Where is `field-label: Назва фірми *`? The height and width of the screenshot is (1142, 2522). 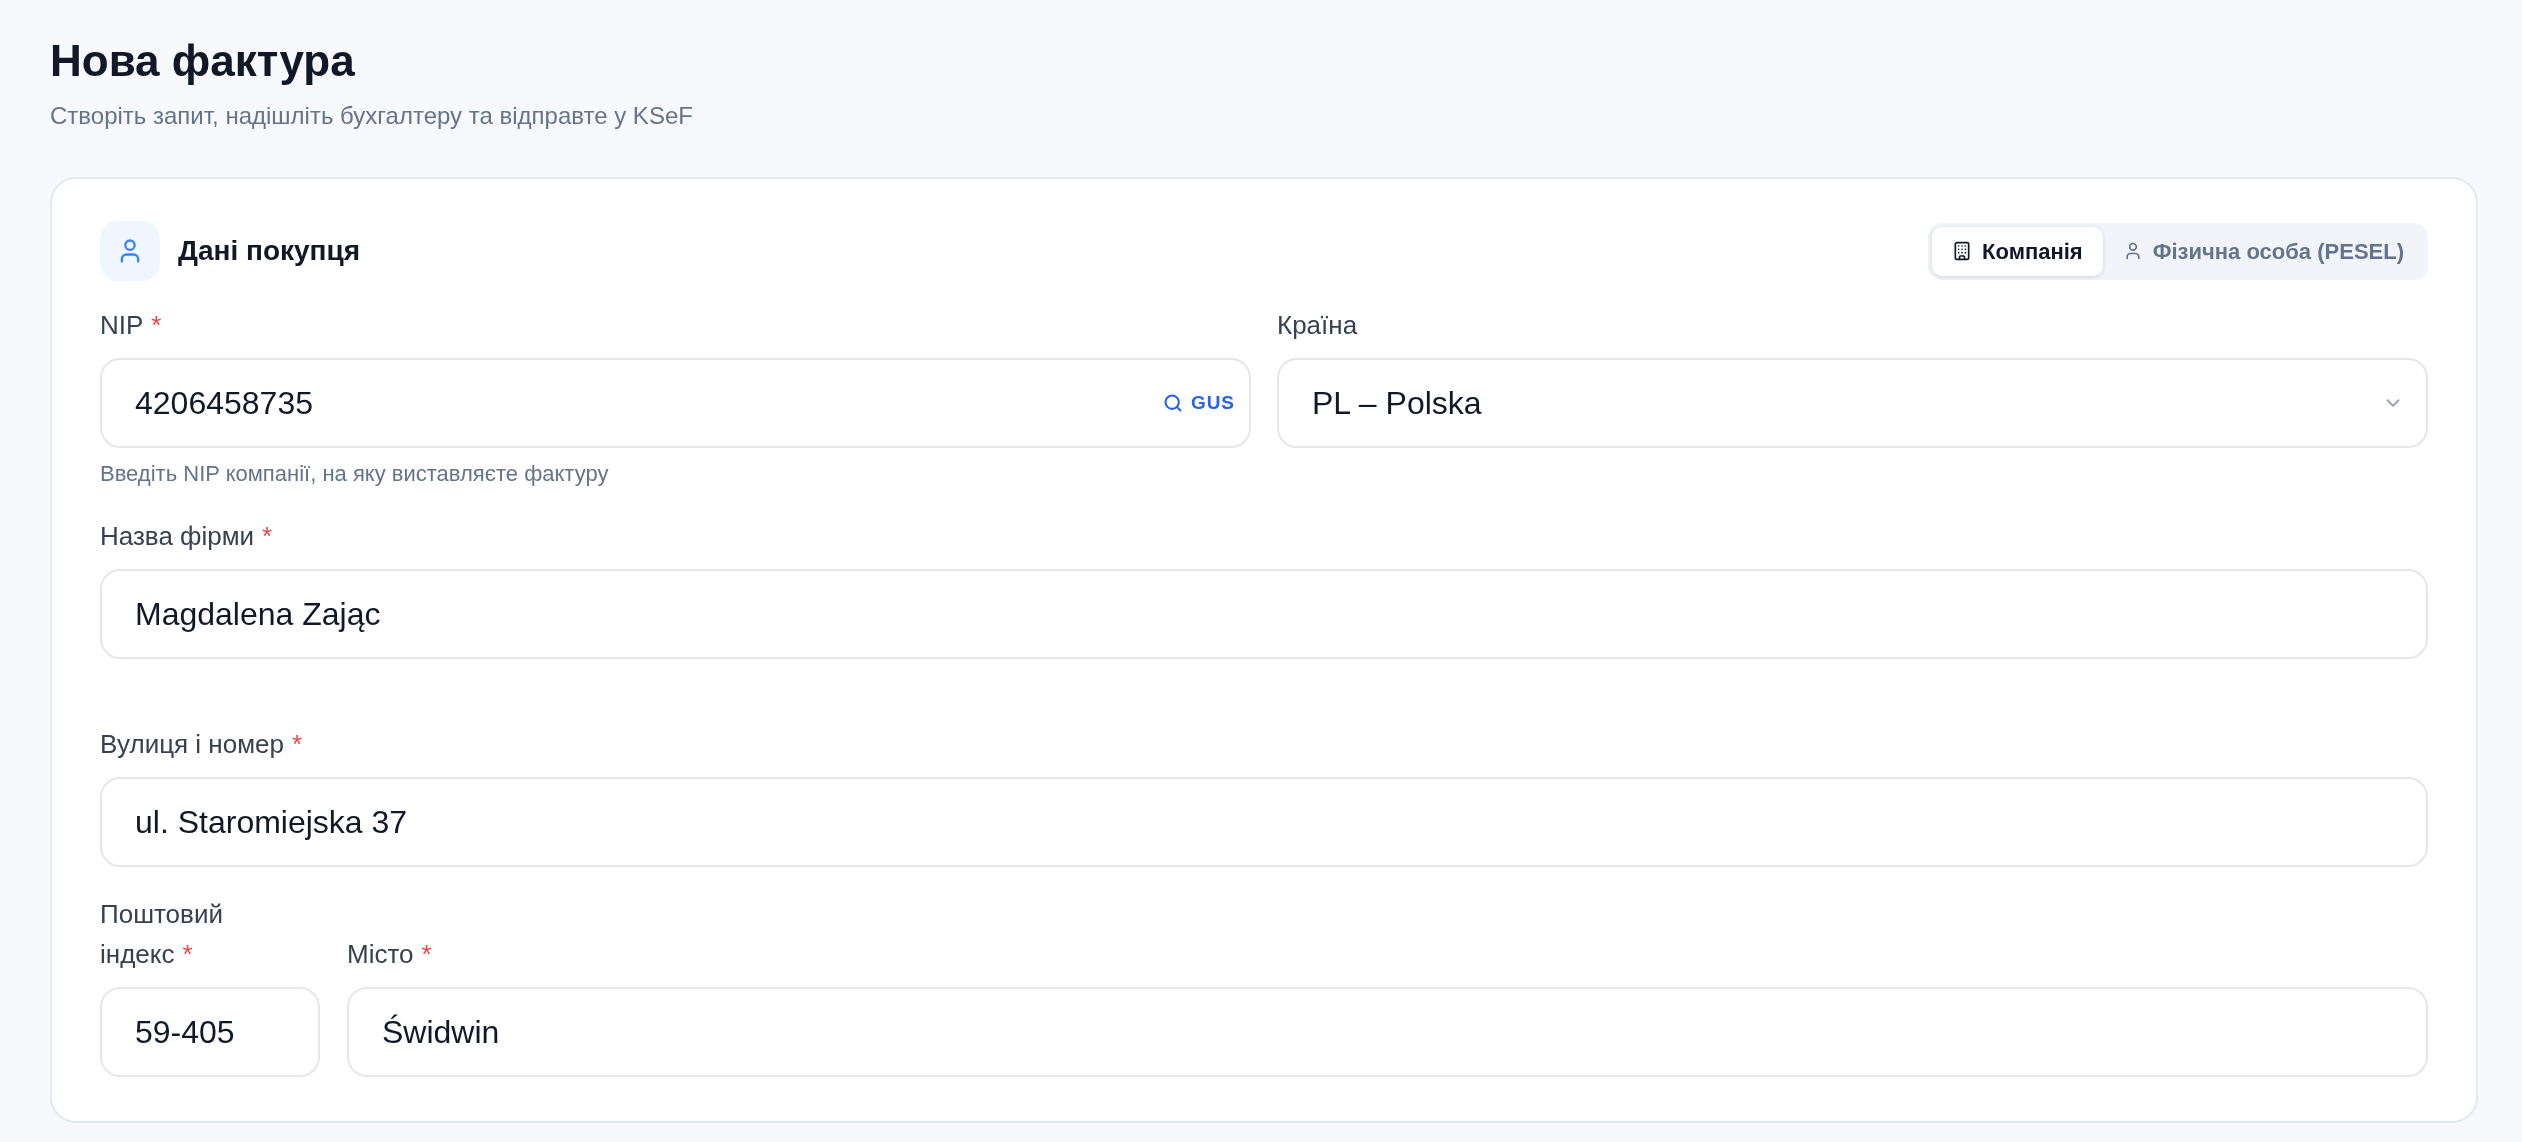
field-label: Назва фірми * is located at coordinates (186, 536).